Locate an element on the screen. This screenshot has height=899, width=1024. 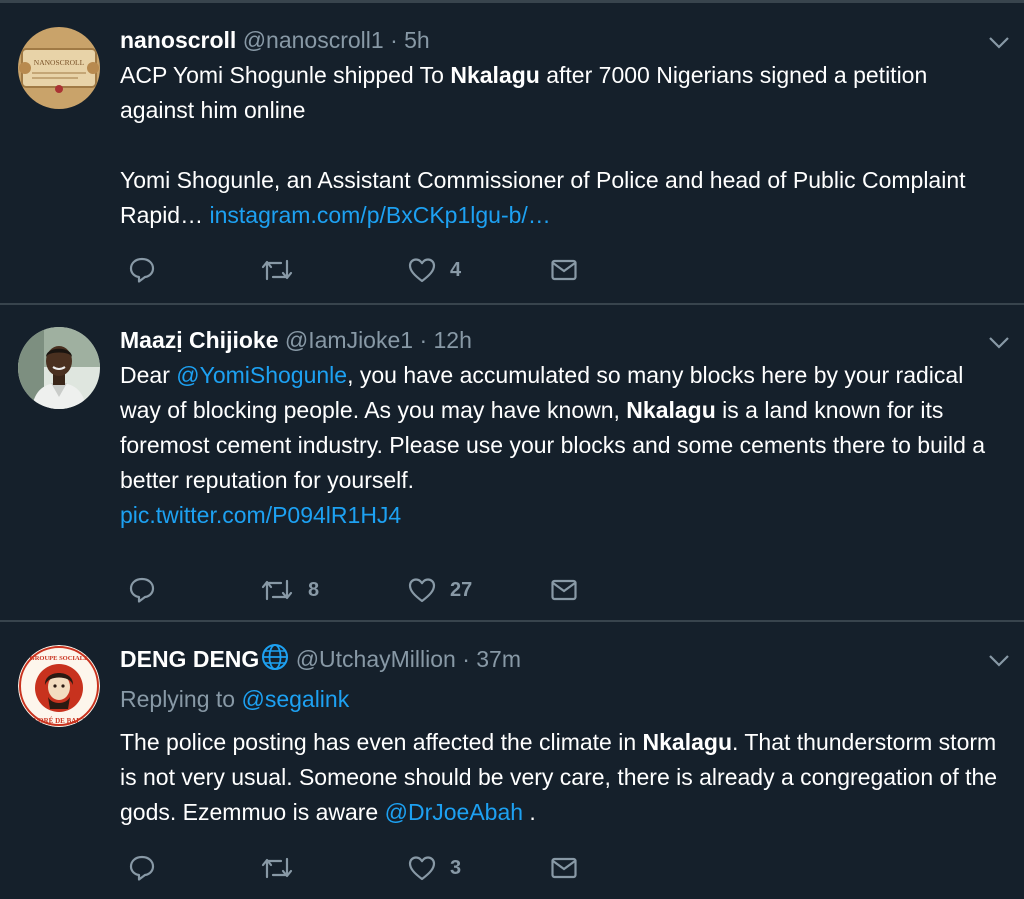
tweet-actions: 4 is located at coordinates (360, 270).